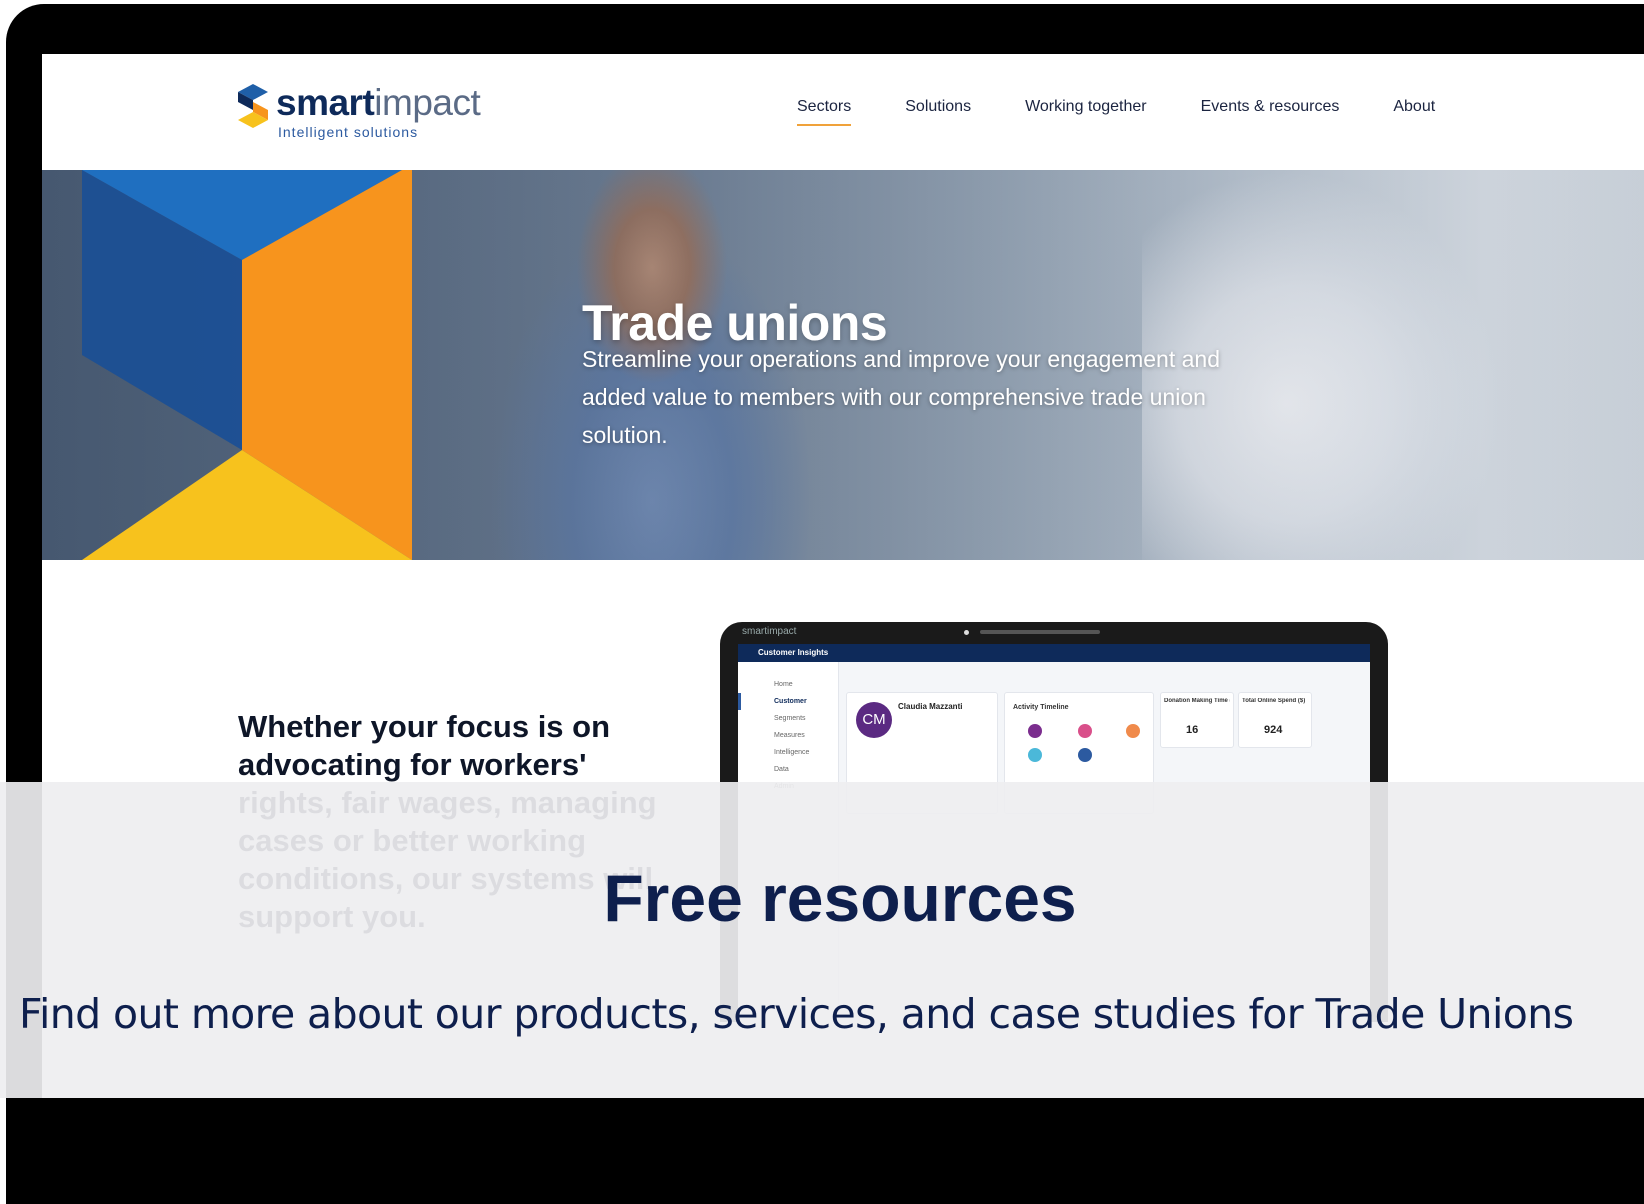 The height and width of the screenshot is (1204, 1644). Describe the element at coordinates (348, 132) in the screenshot. I see `logo-tagline: Intelligent solutions` at that location.